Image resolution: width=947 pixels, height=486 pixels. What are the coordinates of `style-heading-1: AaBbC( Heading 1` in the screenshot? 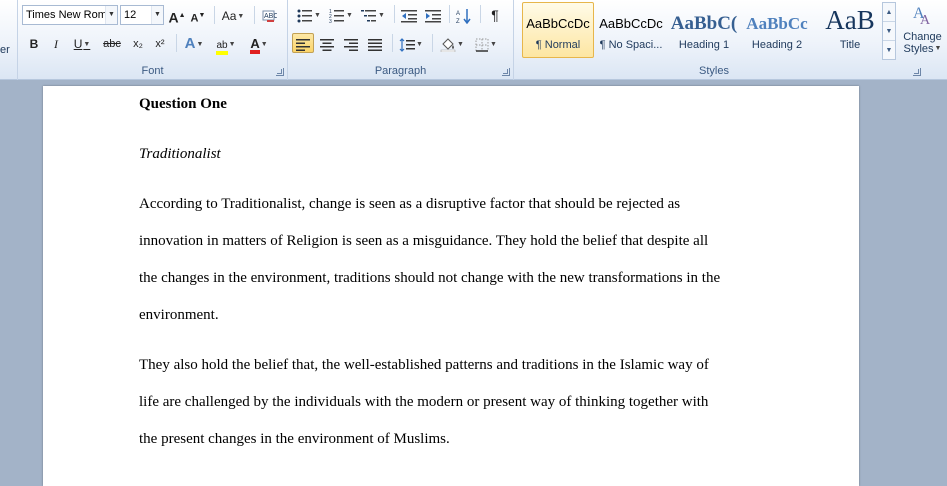 It's located at (704, 30).